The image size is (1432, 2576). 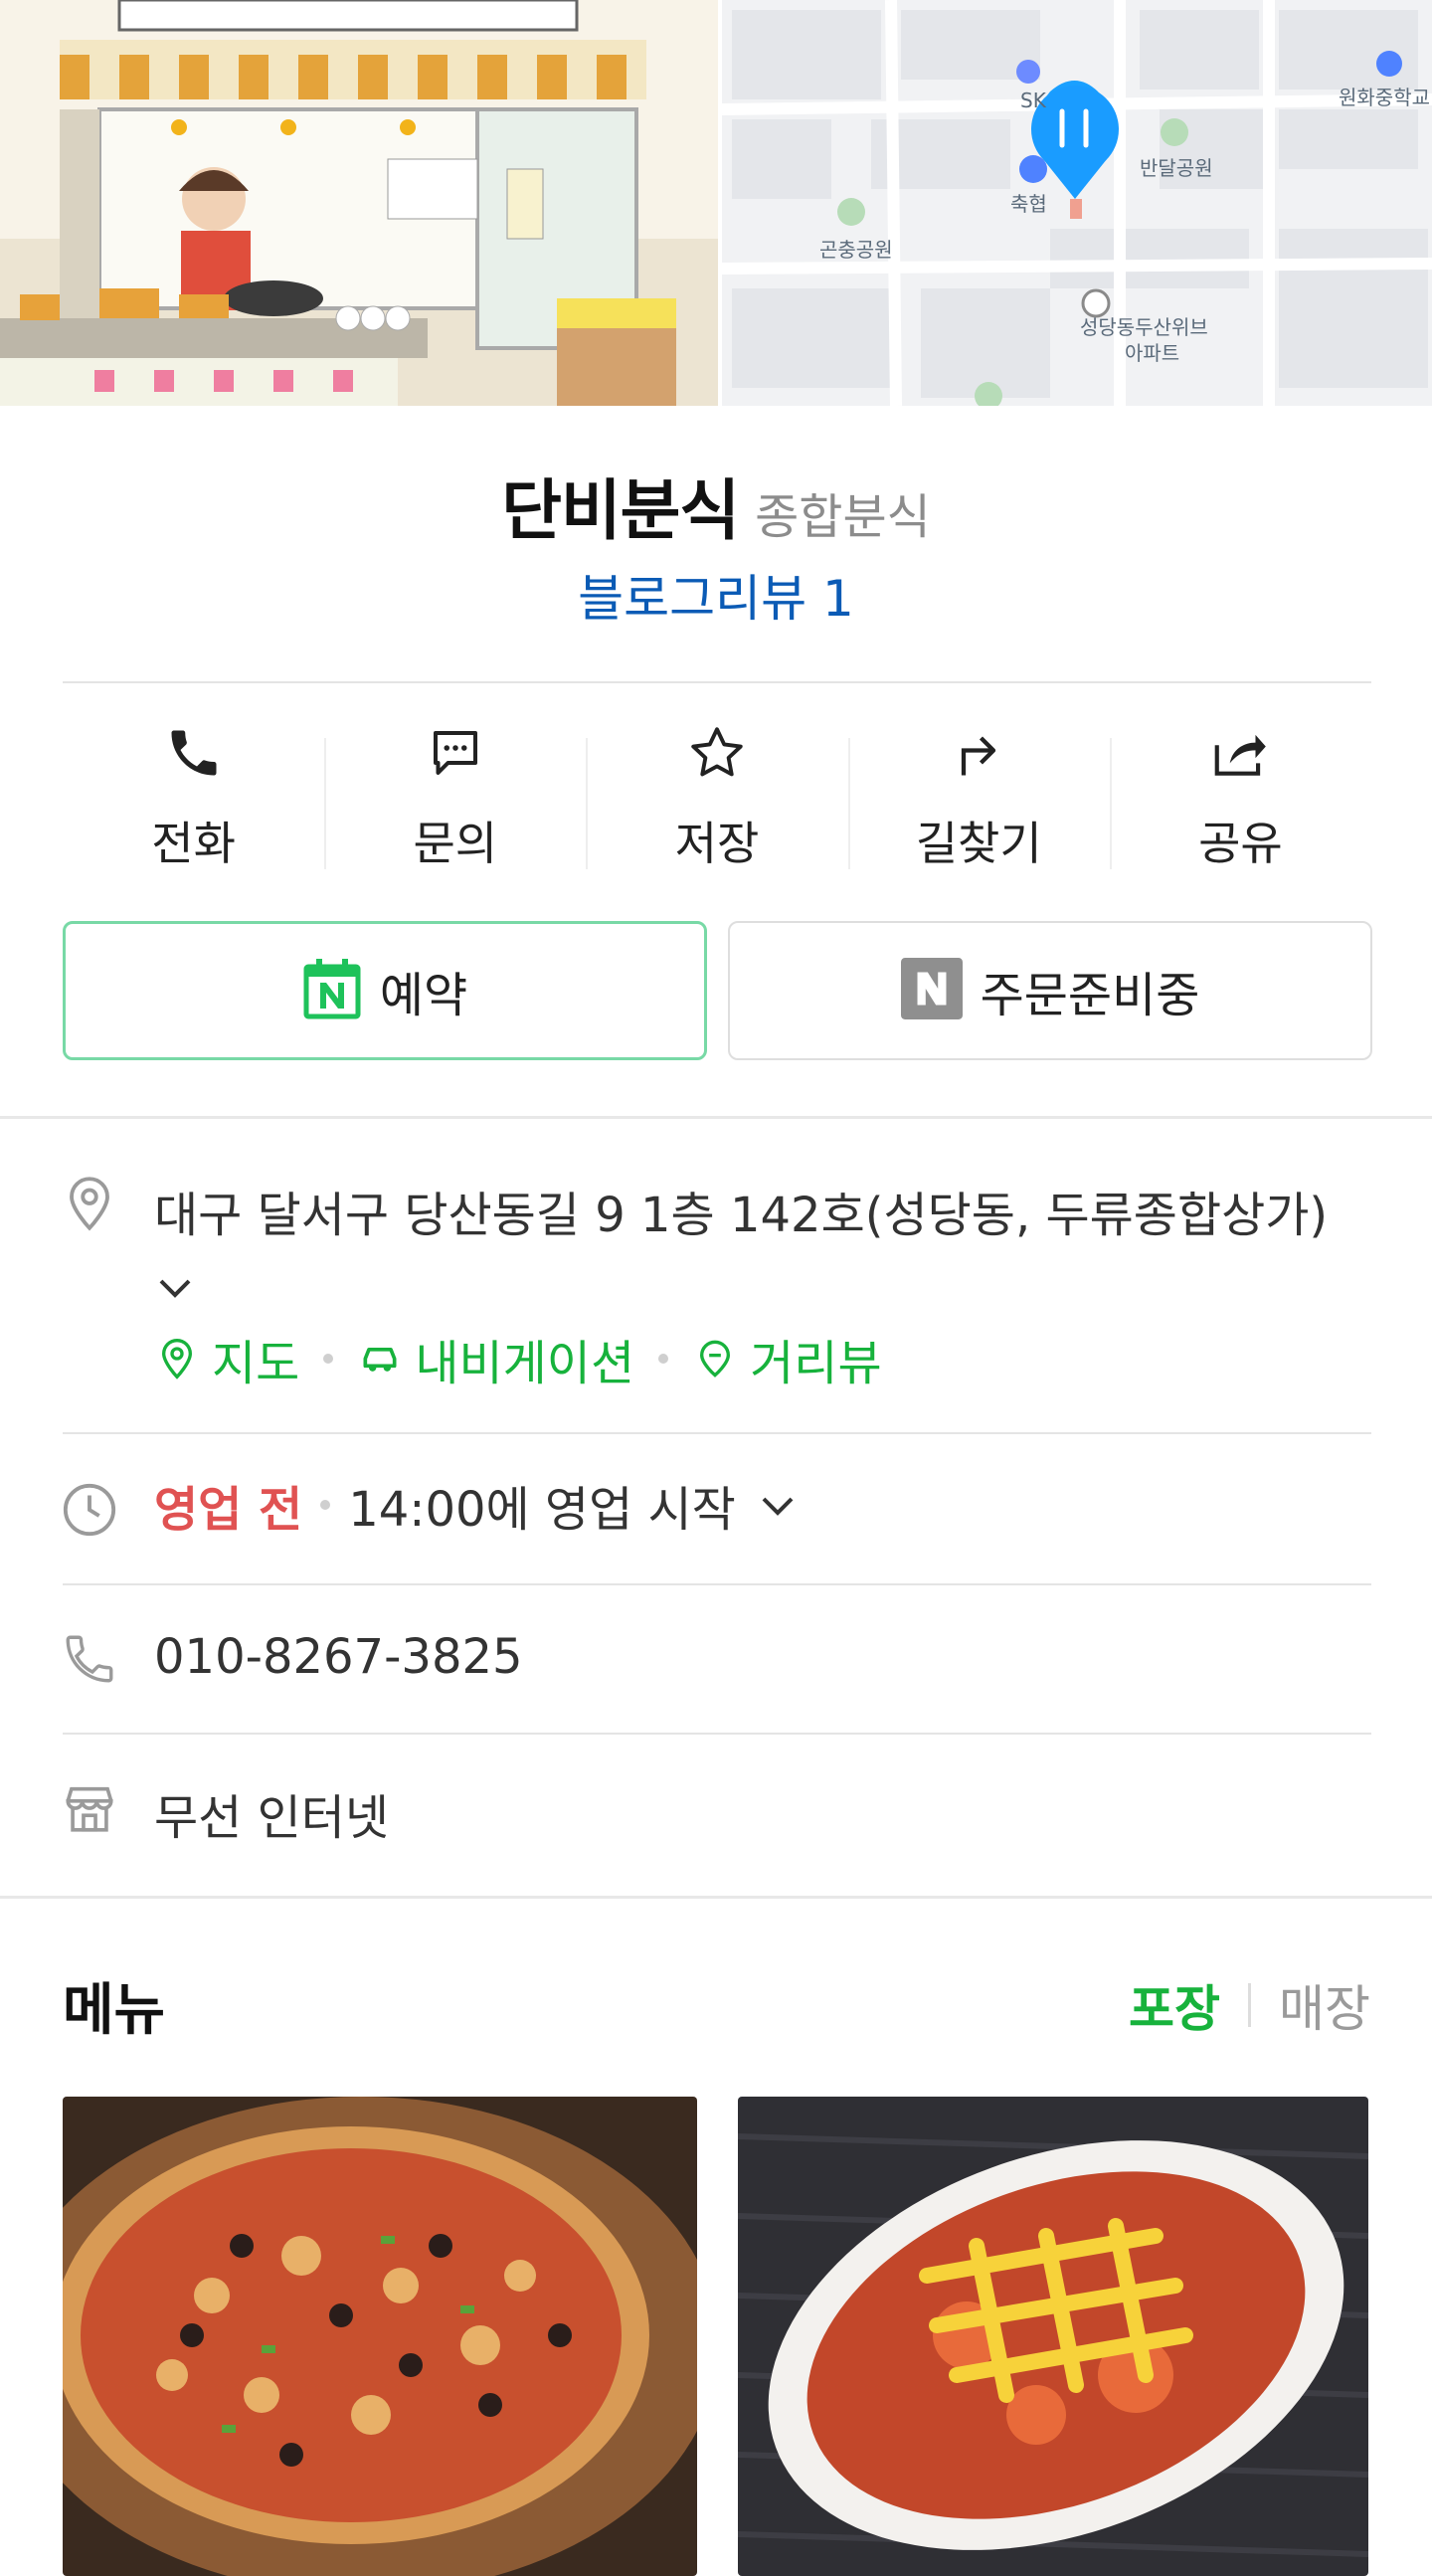 What do you see at coordinates (717, 753) in the screenshot?
I see `star-icon` at bounding box center [717, 753].